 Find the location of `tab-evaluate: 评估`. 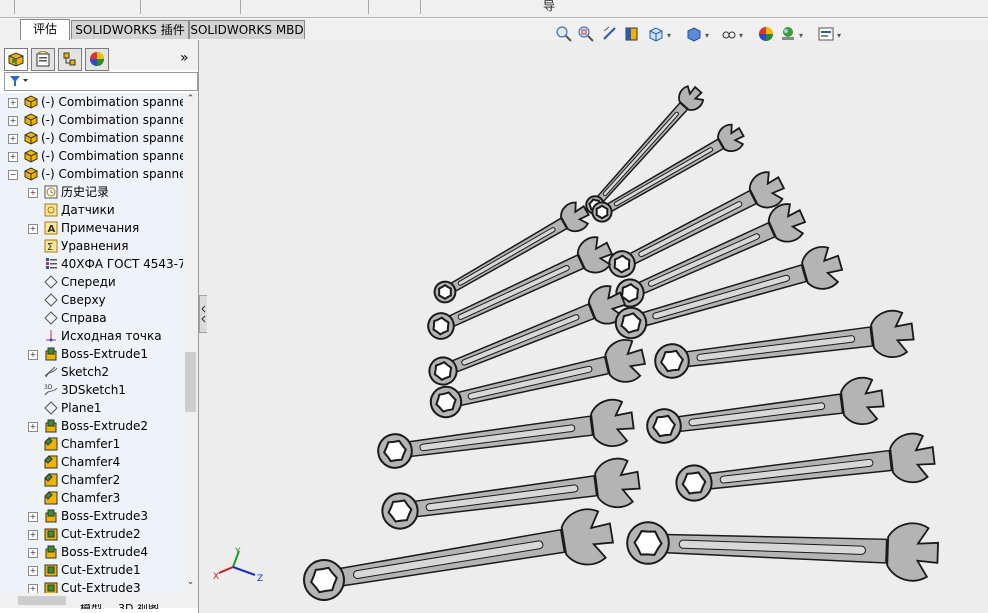

tab-evaluate: 评估 is located at coordinates (45, 30).